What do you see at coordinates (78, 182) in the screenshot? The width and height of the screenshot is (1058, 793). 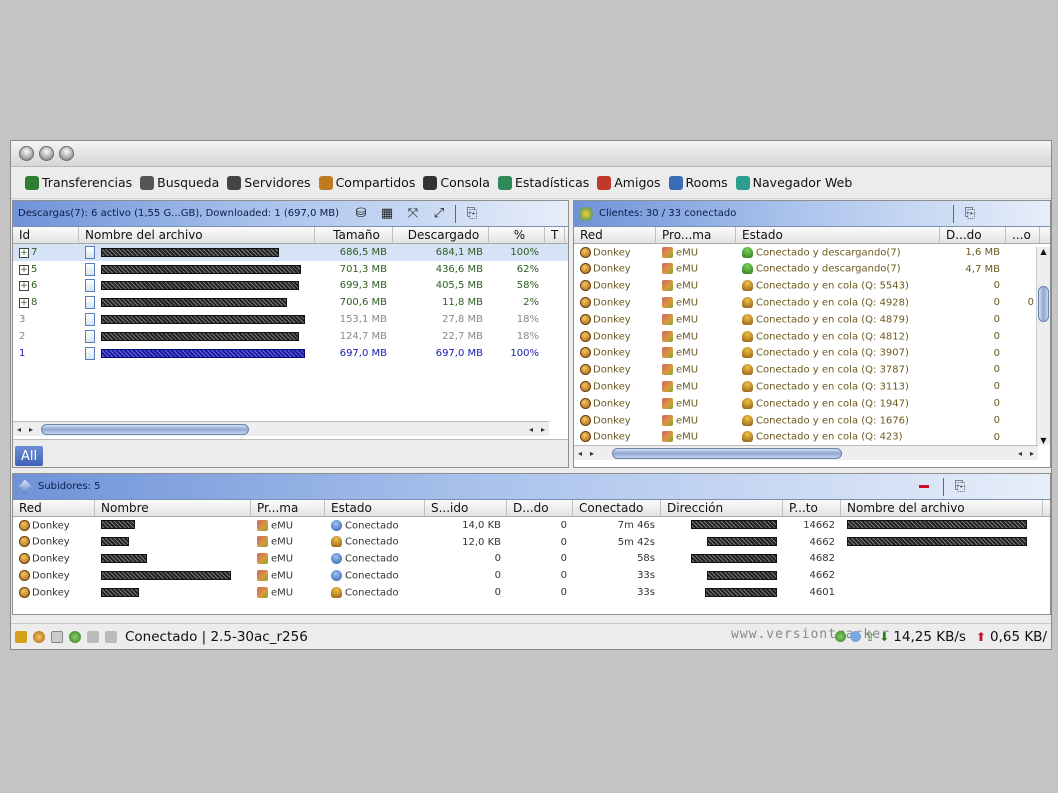 I see `toolbar-item-transfers: Transferencias` at bounding box center [78, 182].